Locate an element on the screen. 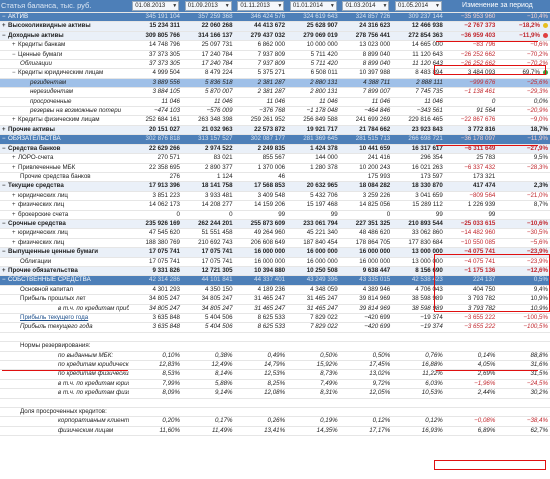  value-cell: 10 200 243 is located at coordinates (366, 168).